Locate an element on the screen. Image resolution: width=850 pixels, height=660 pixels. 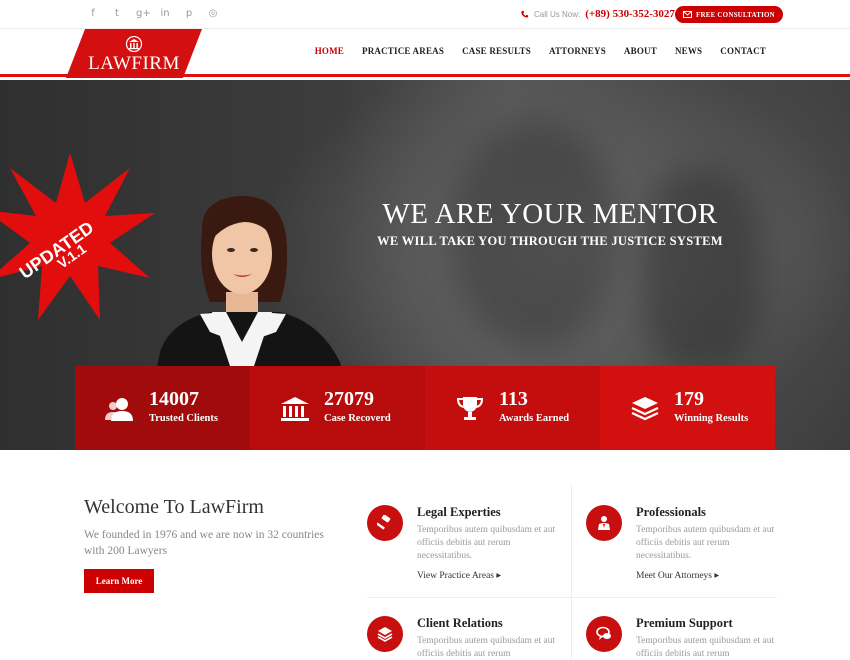
stat-label: Case Recoverd is located at coordinates (357, 418).